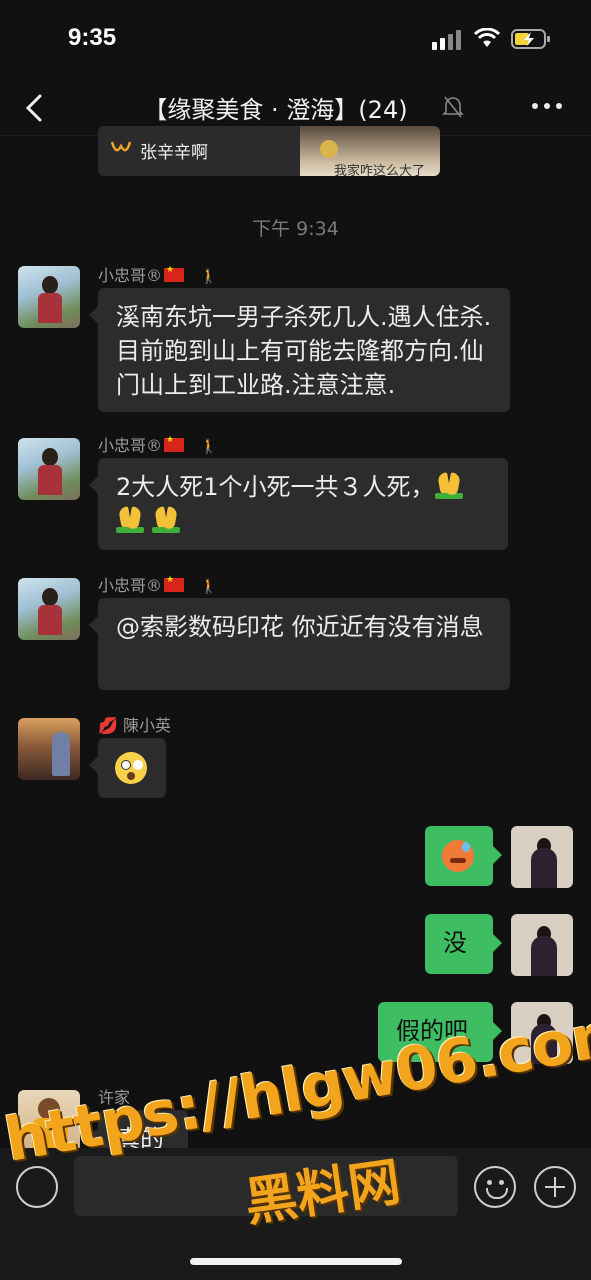 This screenshot has width=591, height=1280. What do you see at coordinates (555, 1187) in the screenshot?
I see `more-actions-button` at bounding box center [555, 1187].